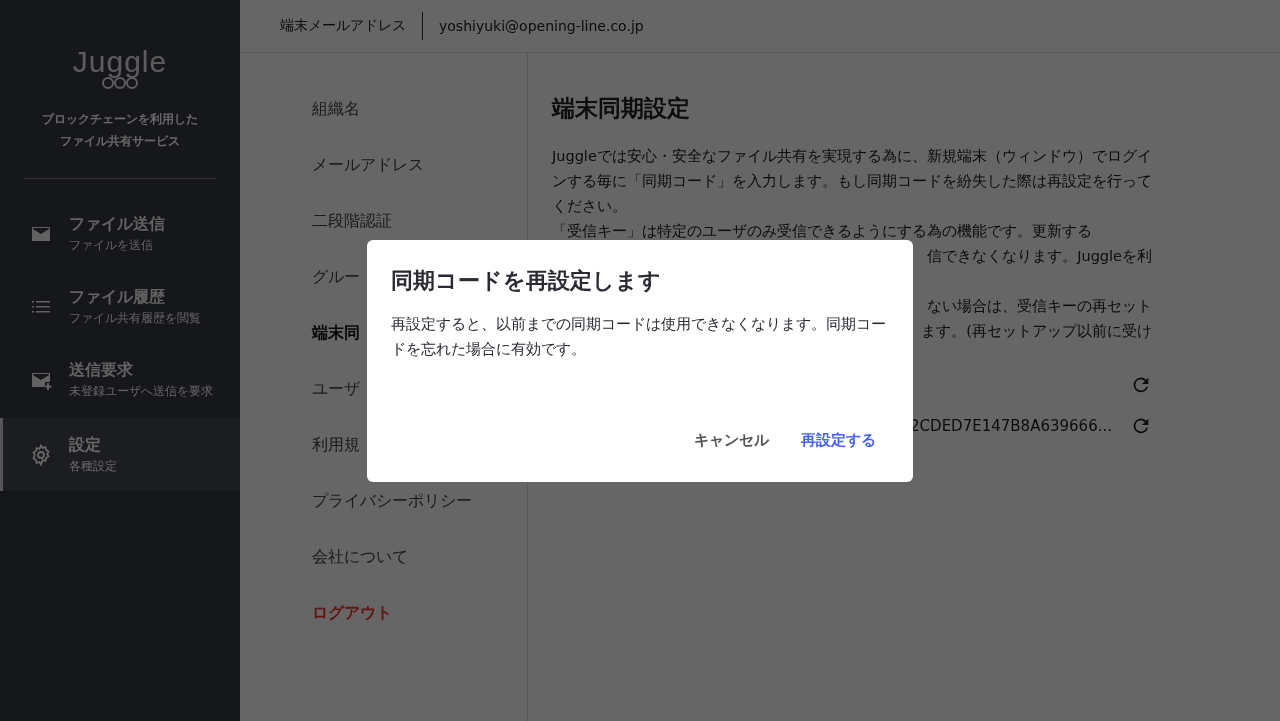 This screenshot has width=1280, height=721. What do you see at coordinates (120, 454) in the screenshot?
I see `sidebar-item: 設定 各種設定` at bounding box center [120, 454].